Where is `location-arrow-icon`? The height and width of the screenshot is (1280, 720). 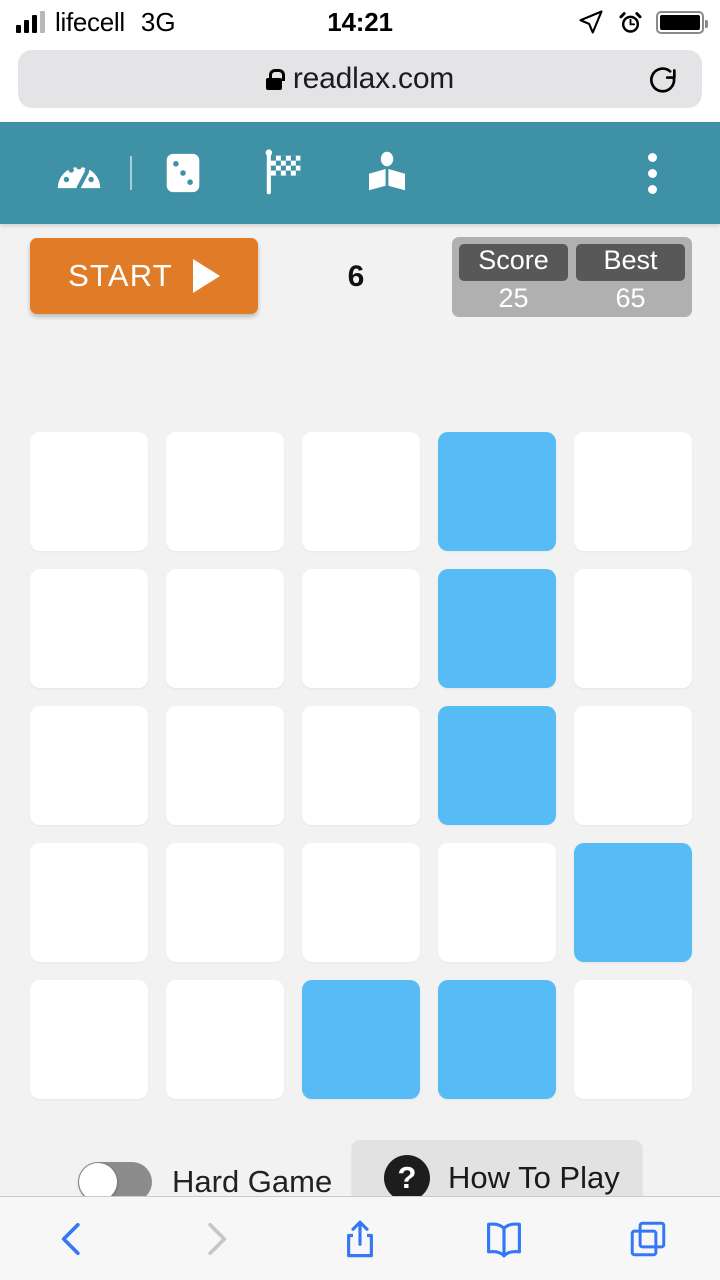 location-arrow-icon is located at coordinates (591, 22).